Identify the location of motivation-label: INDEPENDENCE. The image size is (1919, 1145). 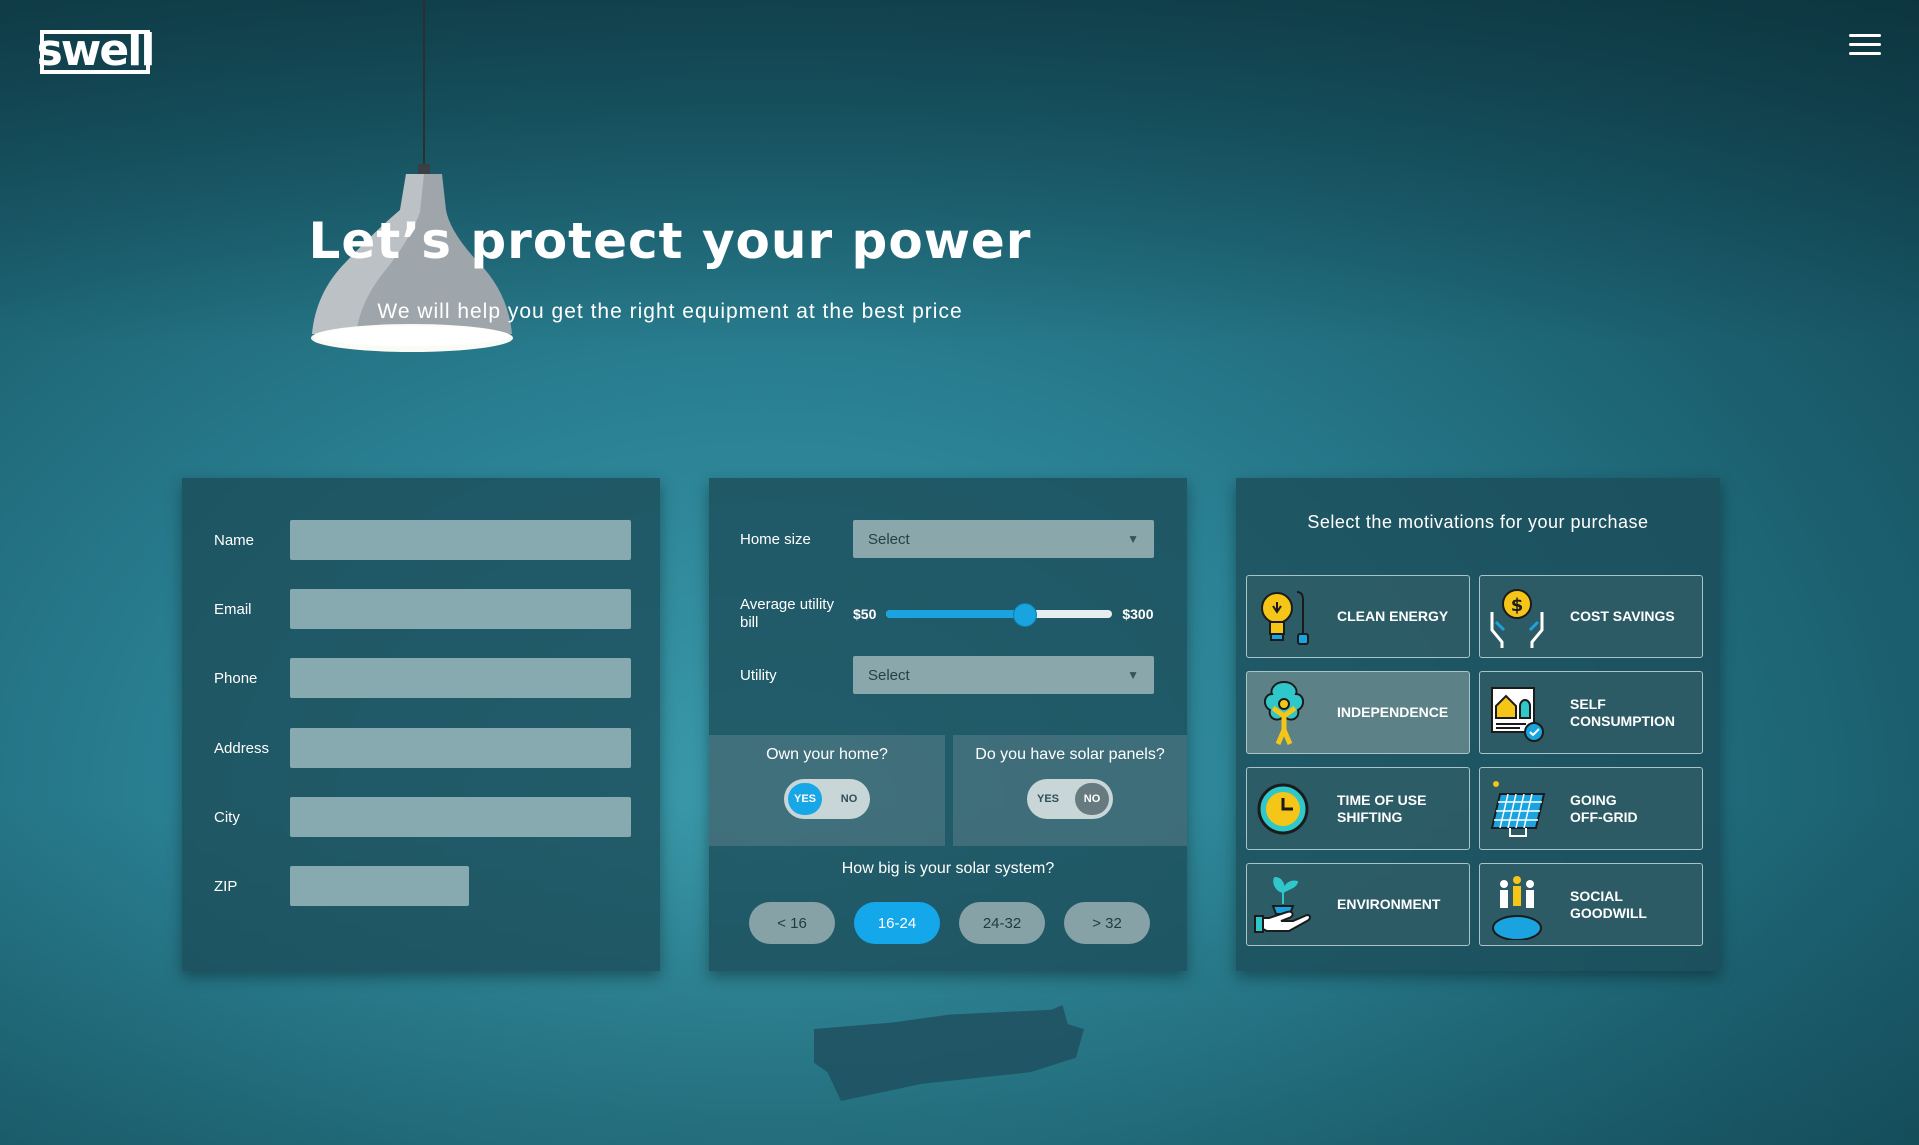
(1393, 712).